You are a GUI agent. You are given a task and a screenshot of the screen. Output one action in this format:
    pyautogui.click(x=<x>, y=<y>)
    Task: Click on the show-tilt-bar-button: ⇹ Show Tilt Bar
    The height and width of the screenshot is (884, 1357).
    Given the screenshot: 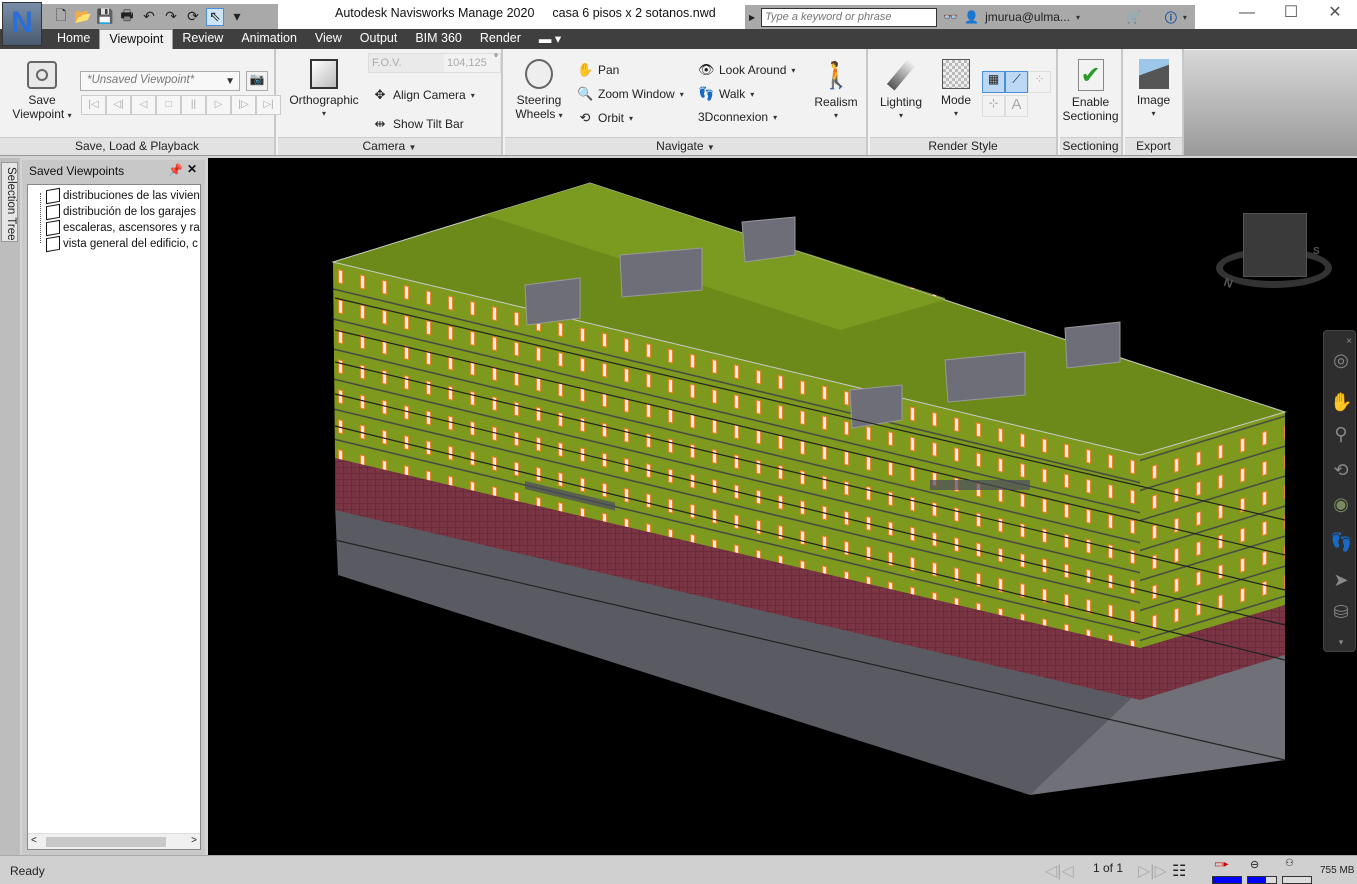 What is the action you would take?
    pyautogui.click(x=418, y=124)
    